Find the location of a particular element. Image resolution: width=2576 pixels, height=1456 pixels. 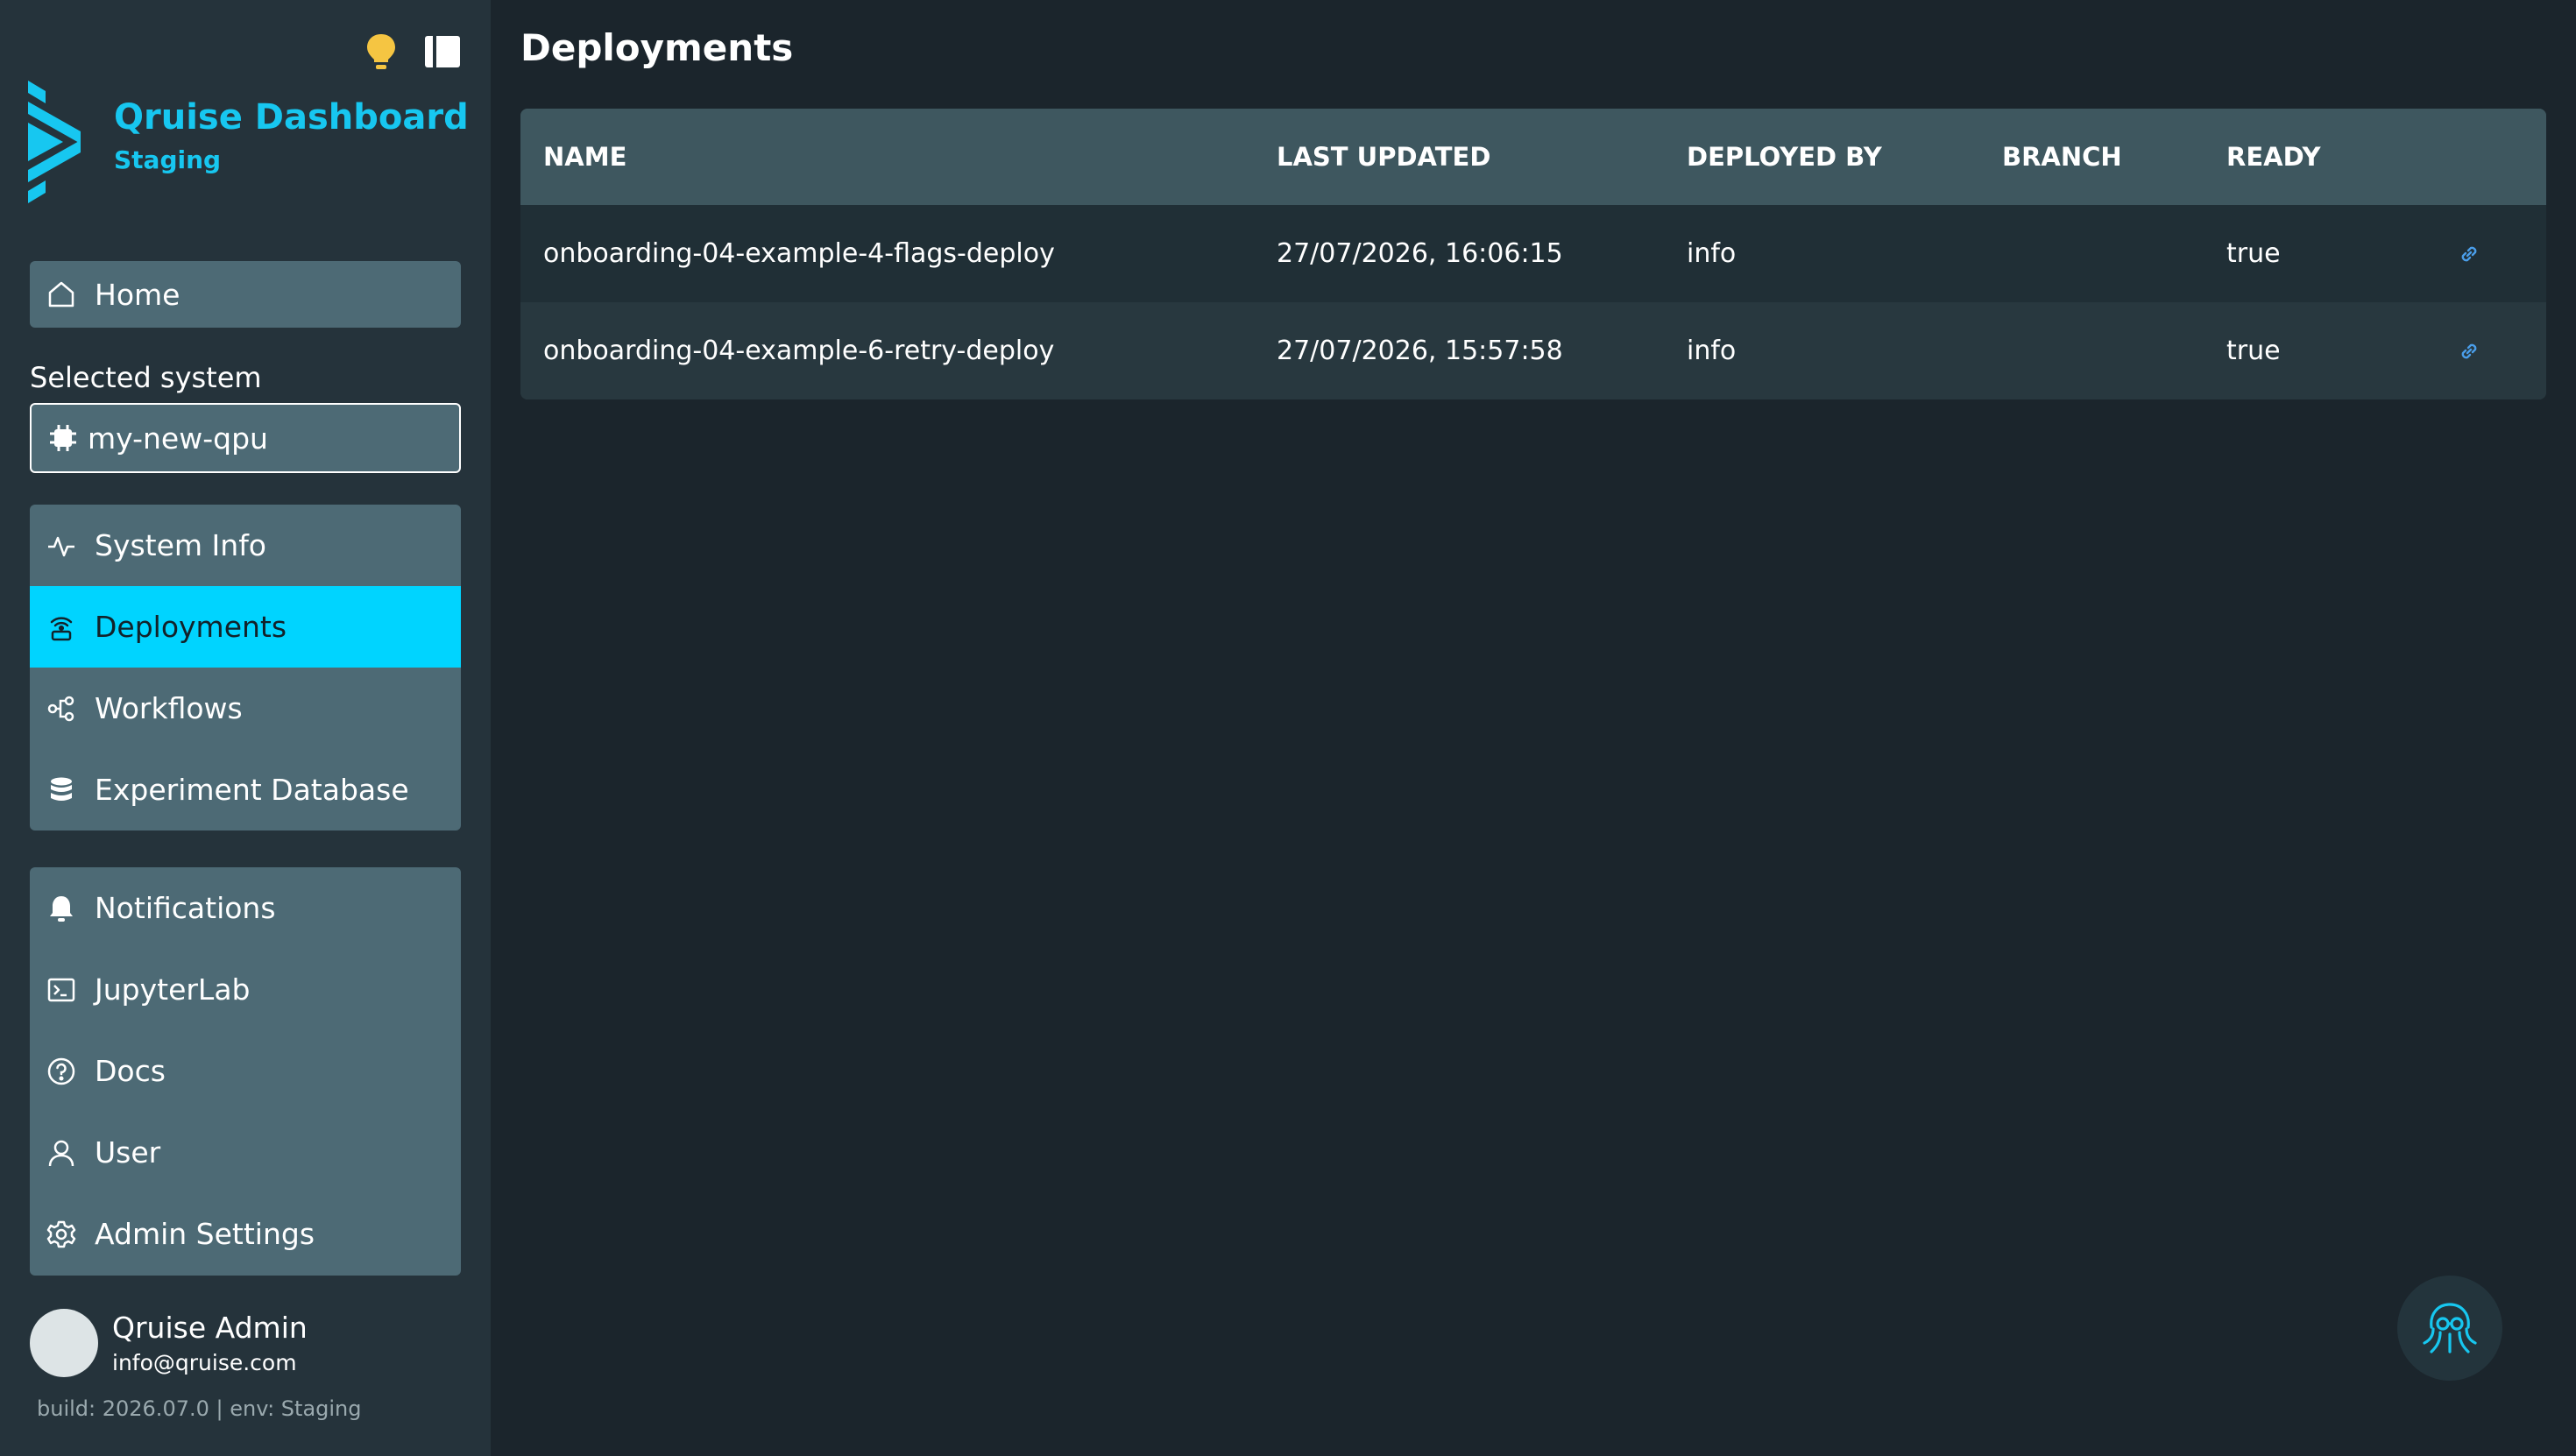

home-label: Home is located at coordinates (137, 294).